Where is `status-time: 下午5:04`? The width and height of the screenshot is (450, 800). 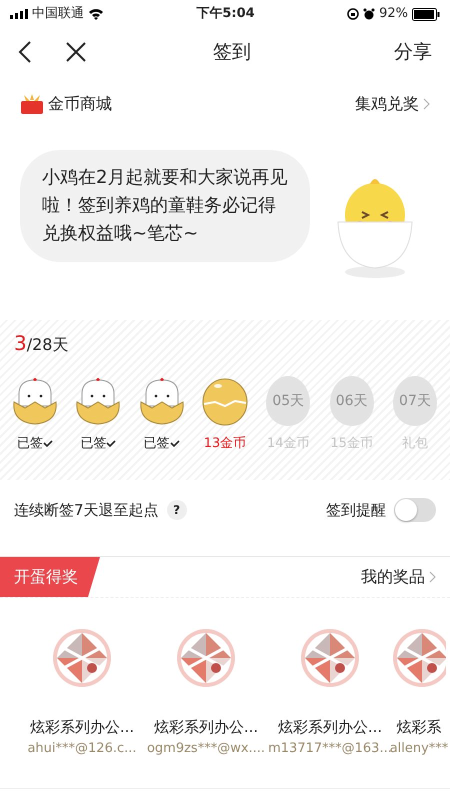
status-time: 下午5:04 is located at coordinates (225, 14).